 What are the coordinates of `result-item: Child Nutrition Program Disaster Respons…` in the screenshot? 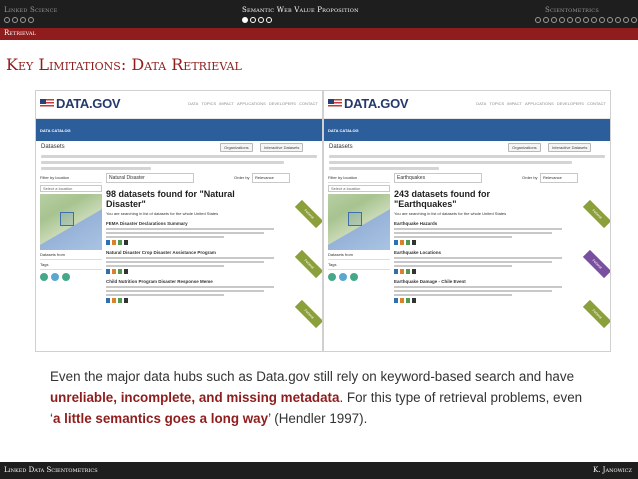 It's located at (190, 291).